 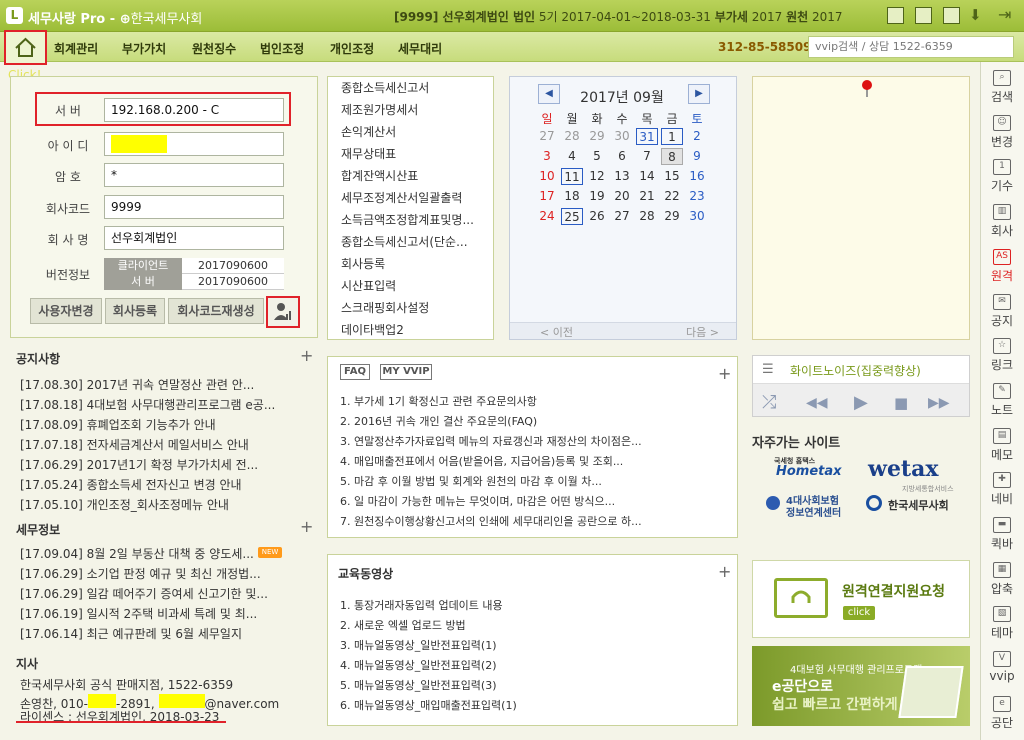 I want to click on faq-item: 1. 부가세 1기 확정신고 관련 주요문의사항, so click(x=520, y=401).